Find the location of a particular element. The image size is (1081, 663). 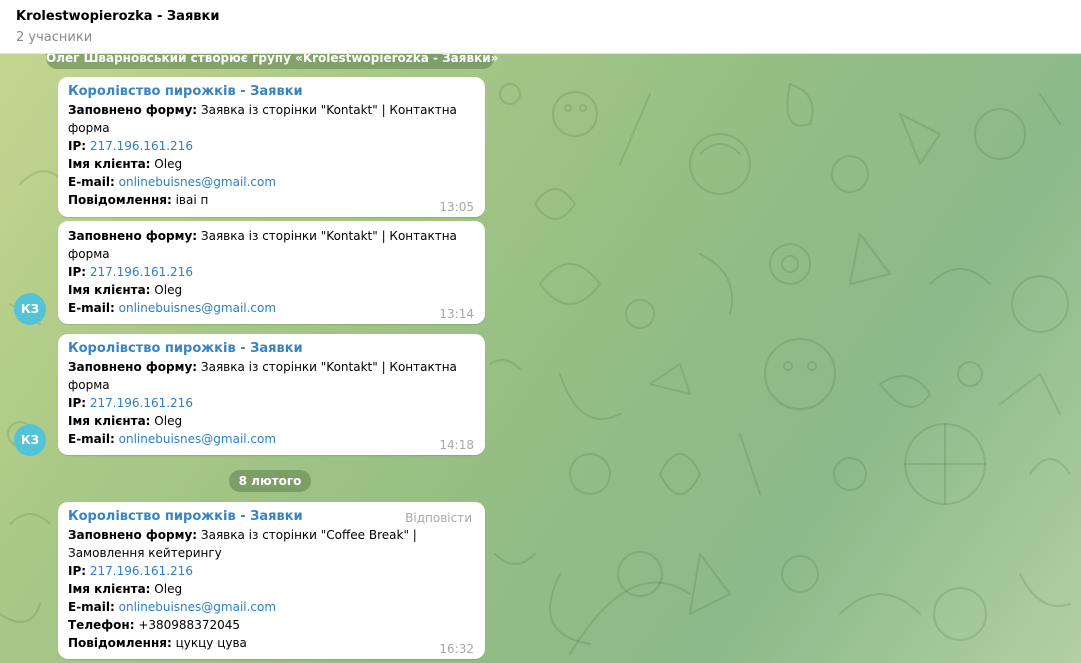

reply-button: Відповісти is located at coordinates (438, 518).